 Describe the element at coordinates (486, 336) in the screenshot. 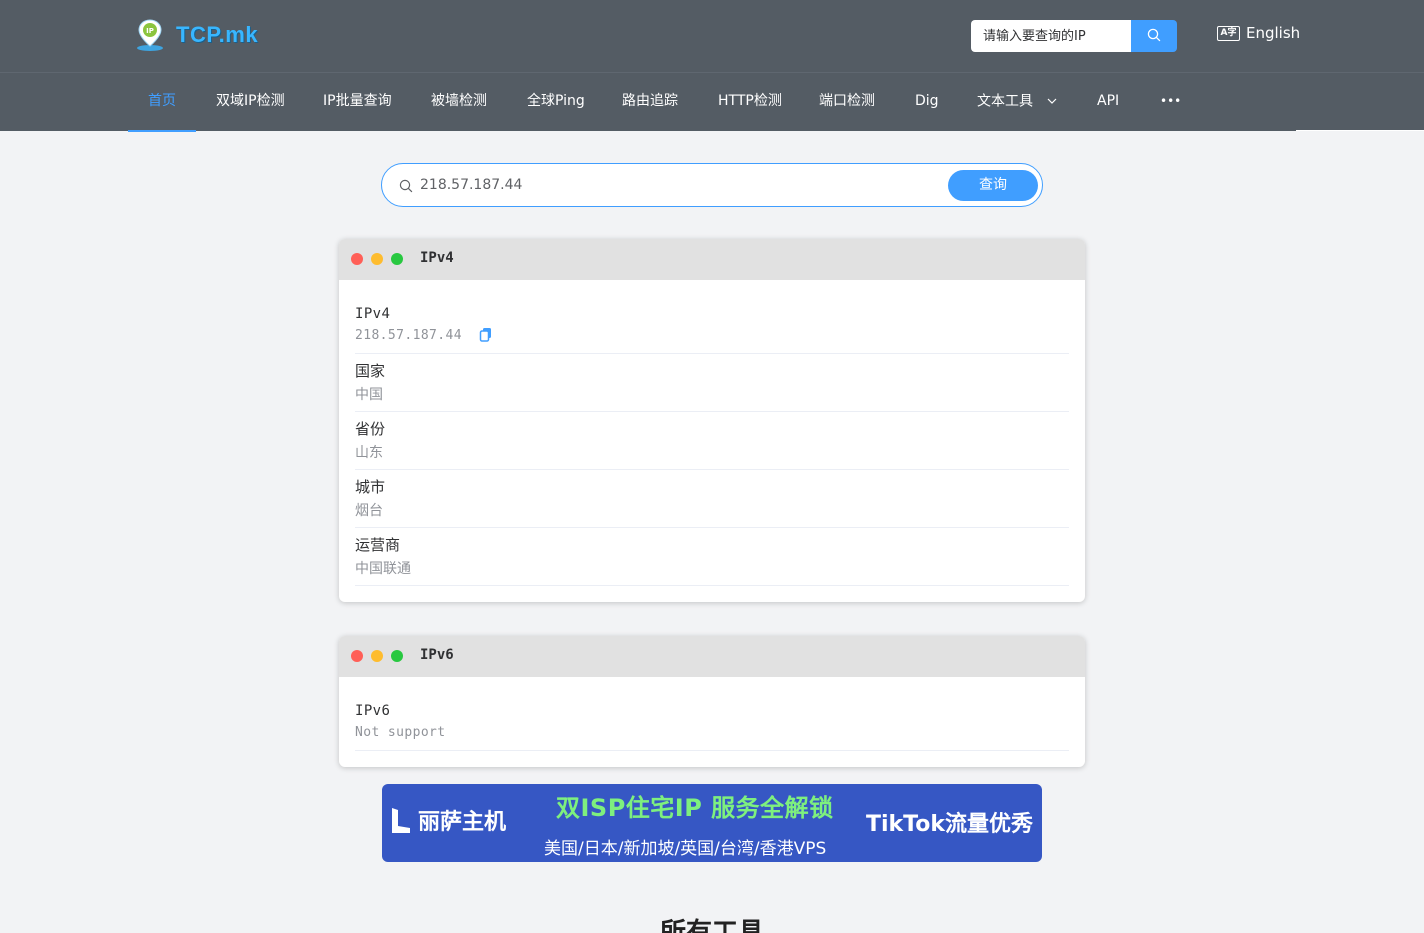

I see `copy-icon` at that location.